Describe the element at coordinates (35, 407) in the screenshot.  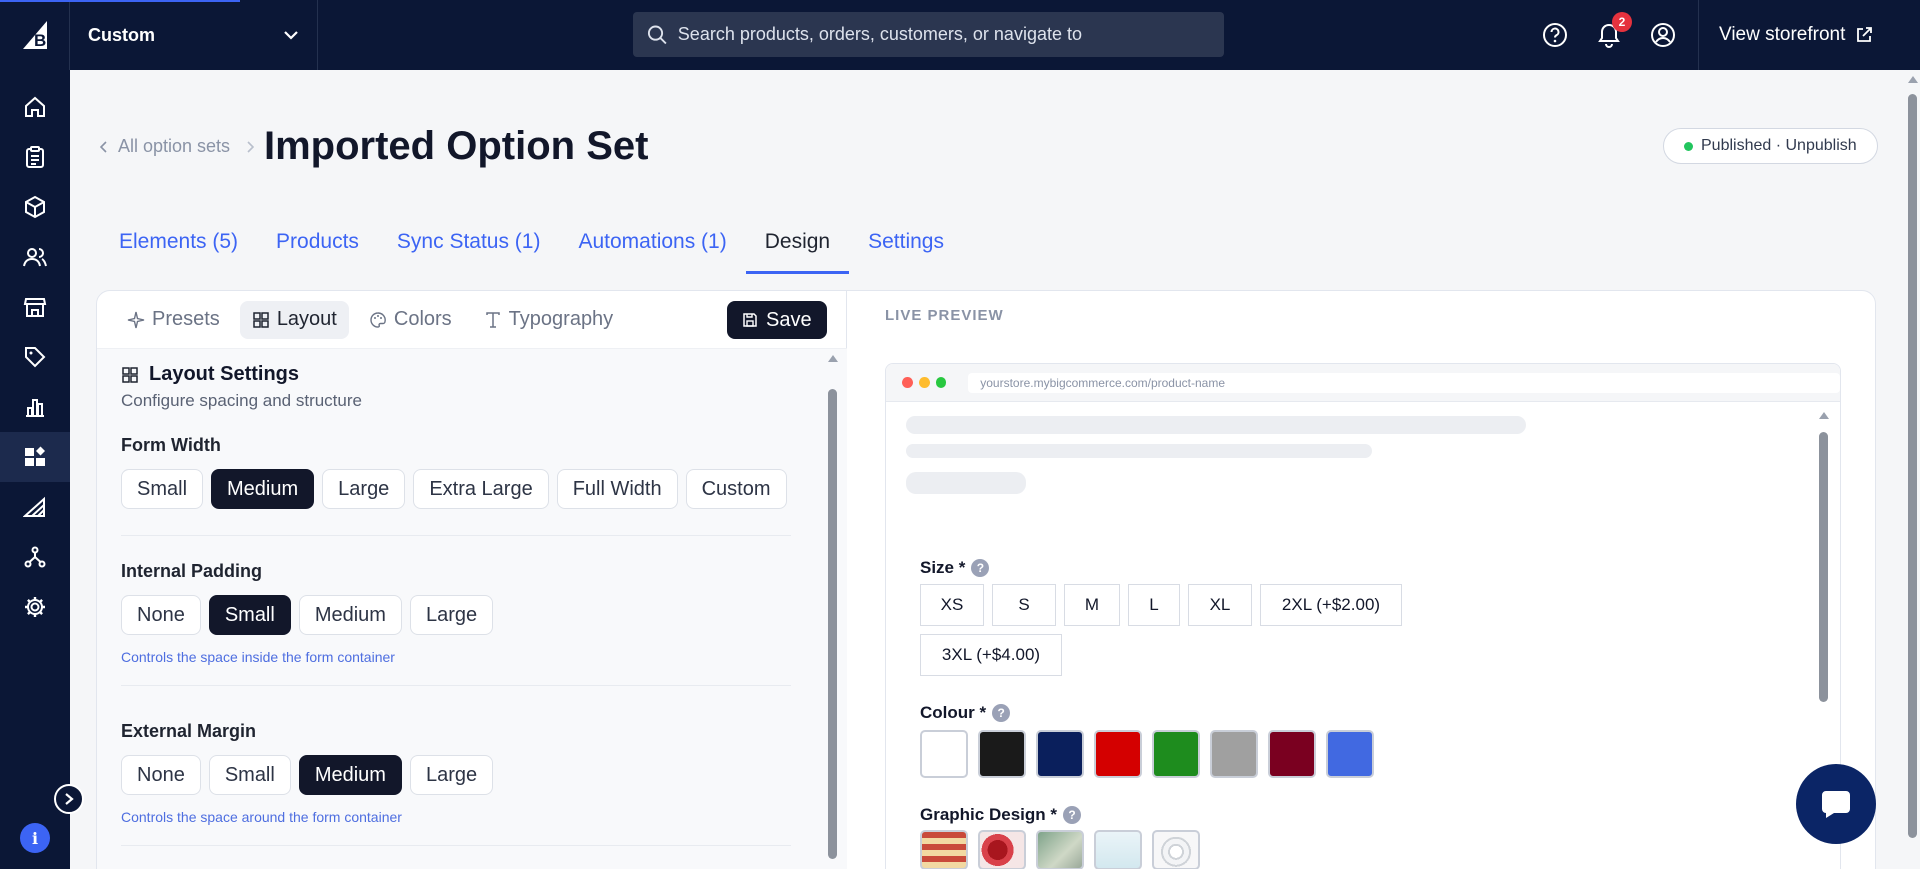
I see `nav-analytics` at that location.